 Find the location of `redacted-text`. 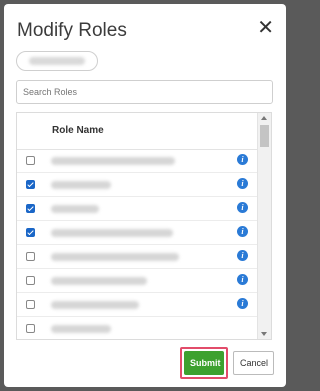

redacted-text is located at coordinates (57, 61).